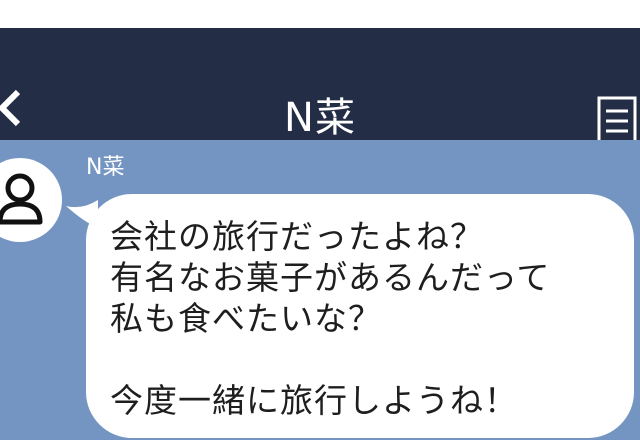  Describe the element at coordinates (297, 236) in the screenshot. I see `message-line: 会社の旅行だったよね？` at that location.